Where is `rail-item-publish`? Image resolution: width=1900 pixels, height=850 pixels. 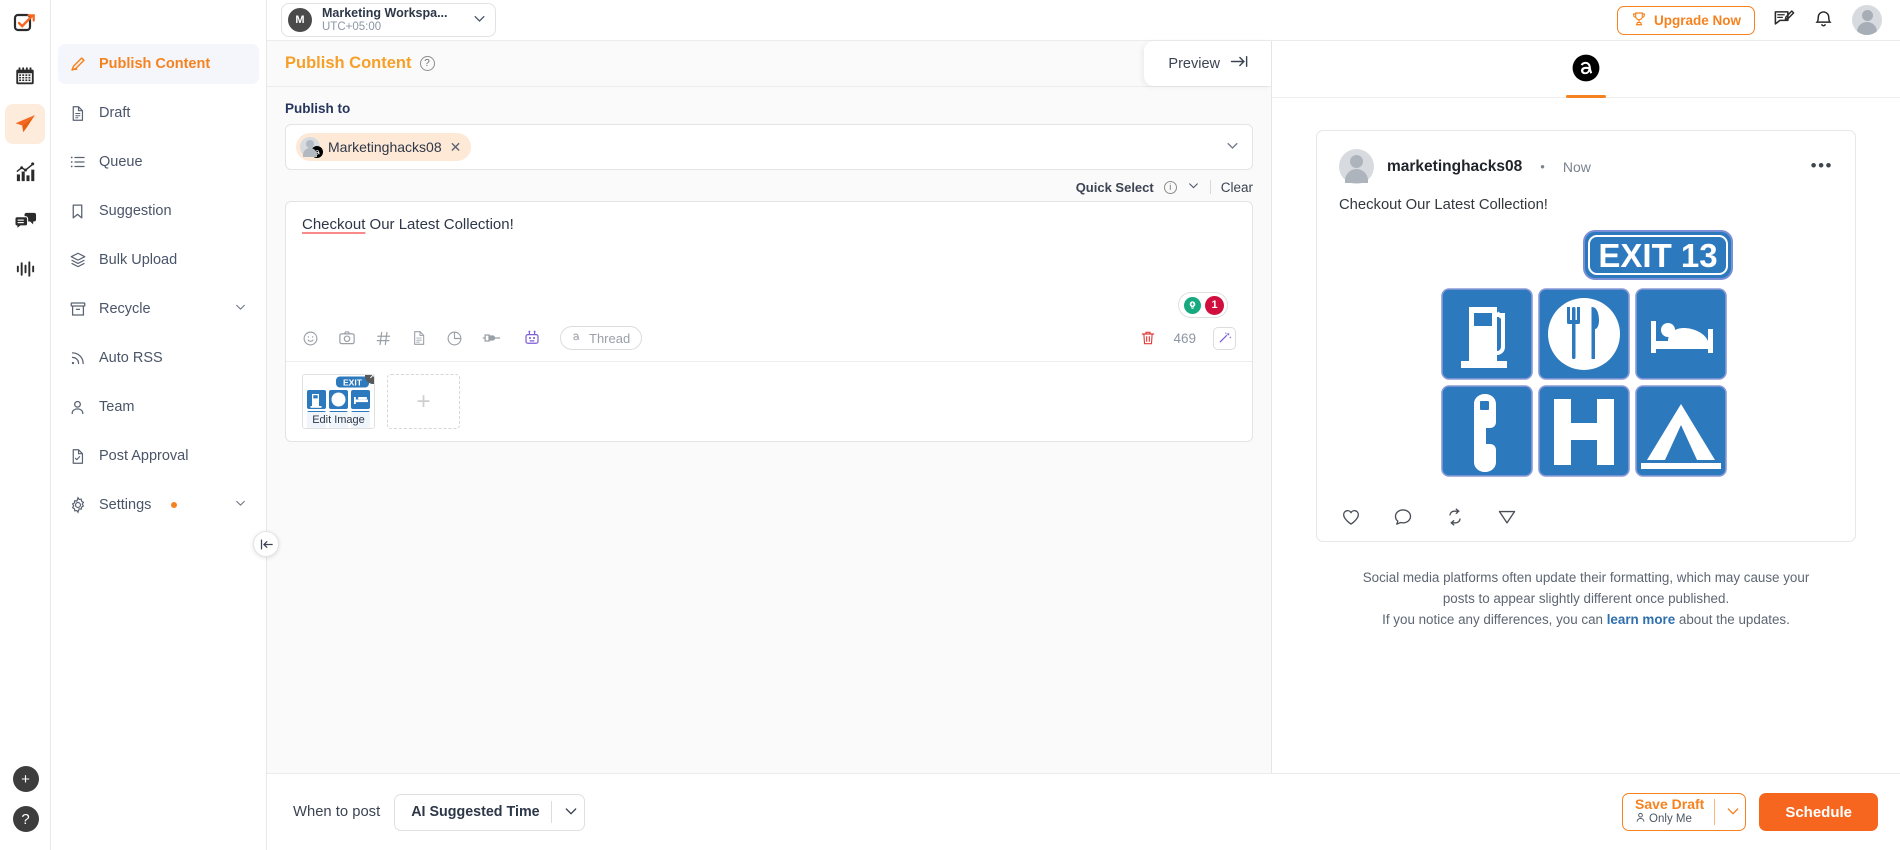
rail-item-publish is located at coordinates (25, 124).